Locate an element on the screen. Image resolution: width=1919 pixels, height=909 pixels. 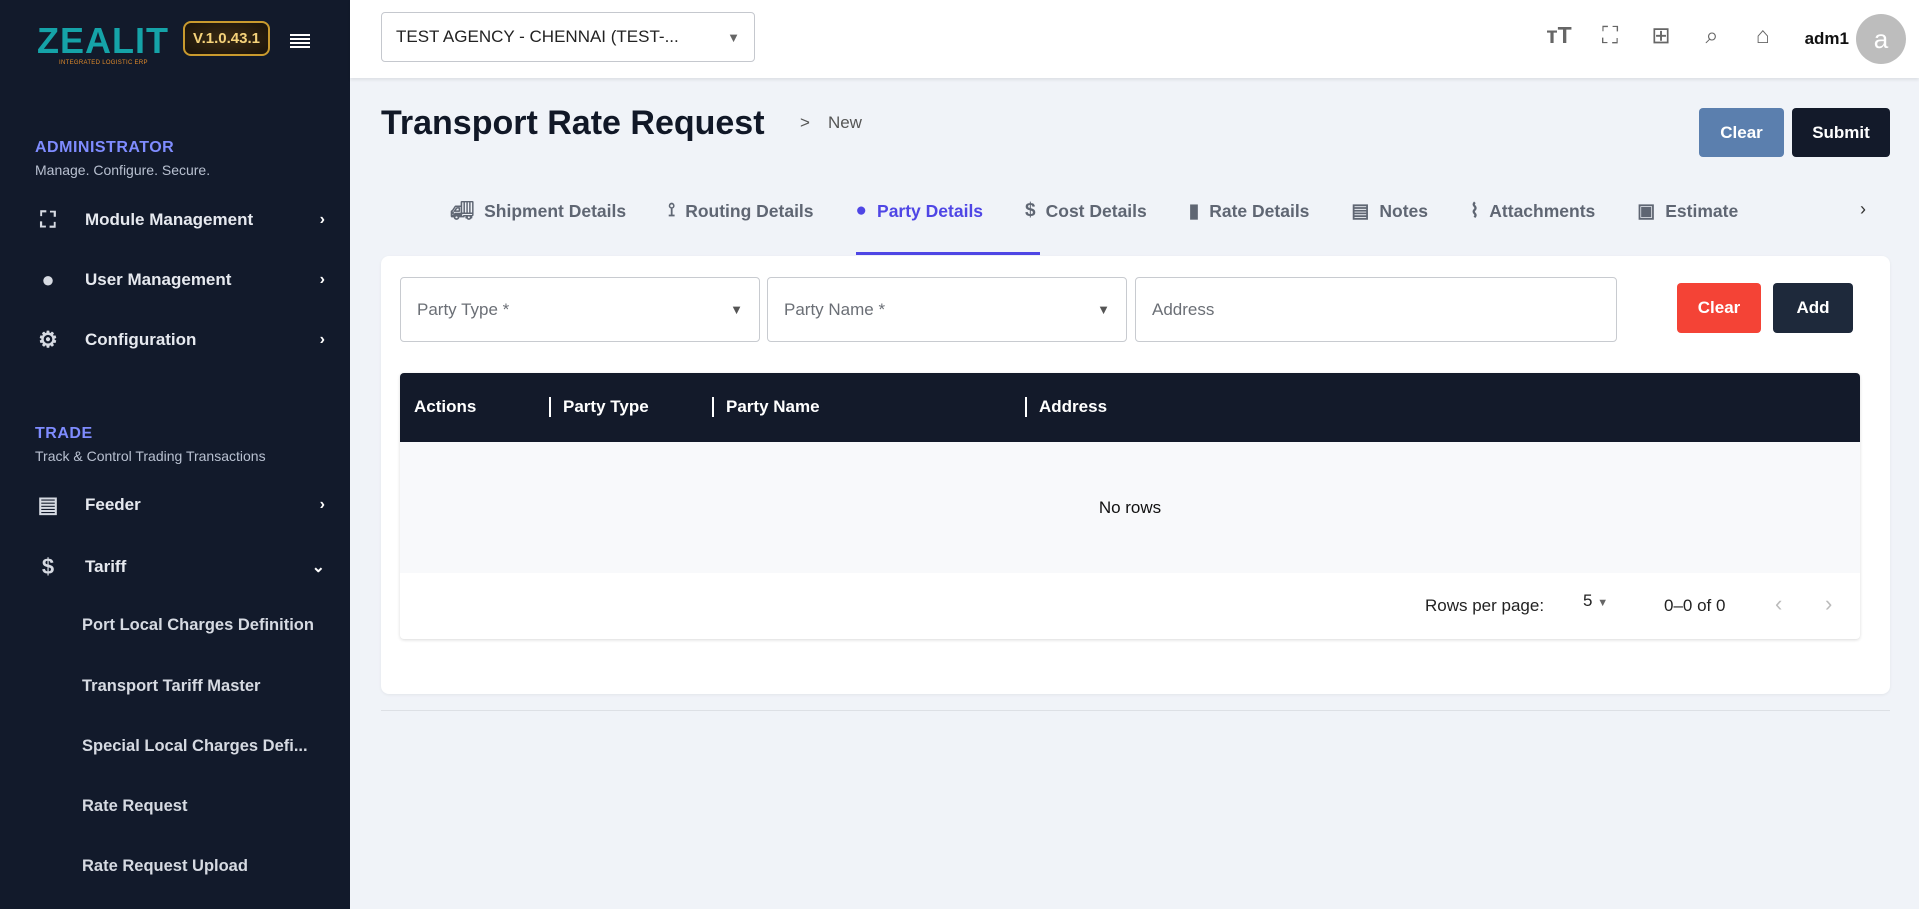
rows-per-page-label: Rows per page: is located at coordinates (1485, 605).